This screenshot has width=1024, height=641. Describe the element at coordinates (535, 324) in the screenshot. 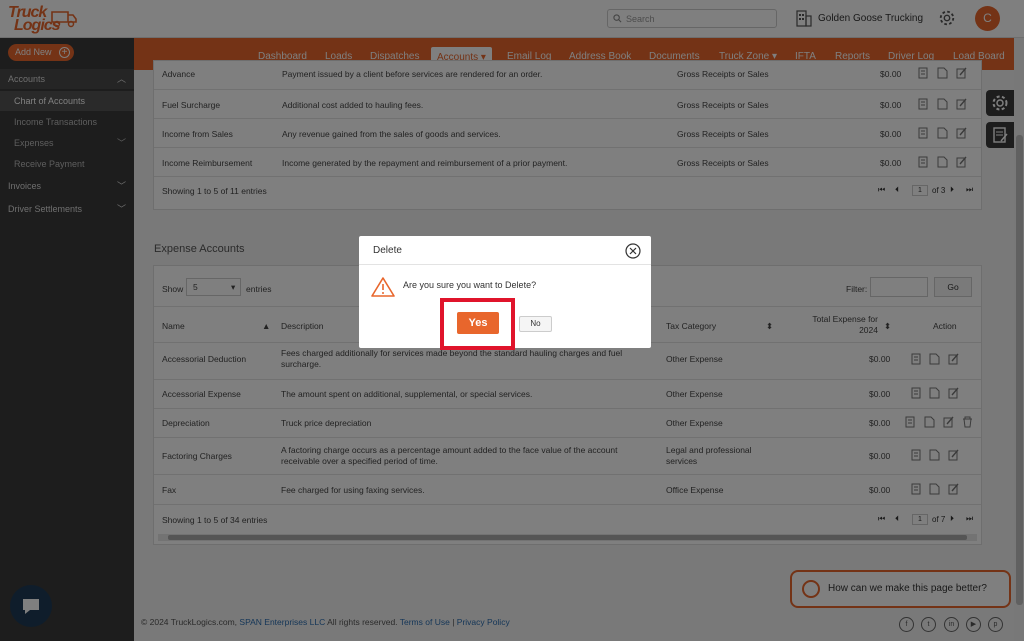

I see `no-button: No` at that location.